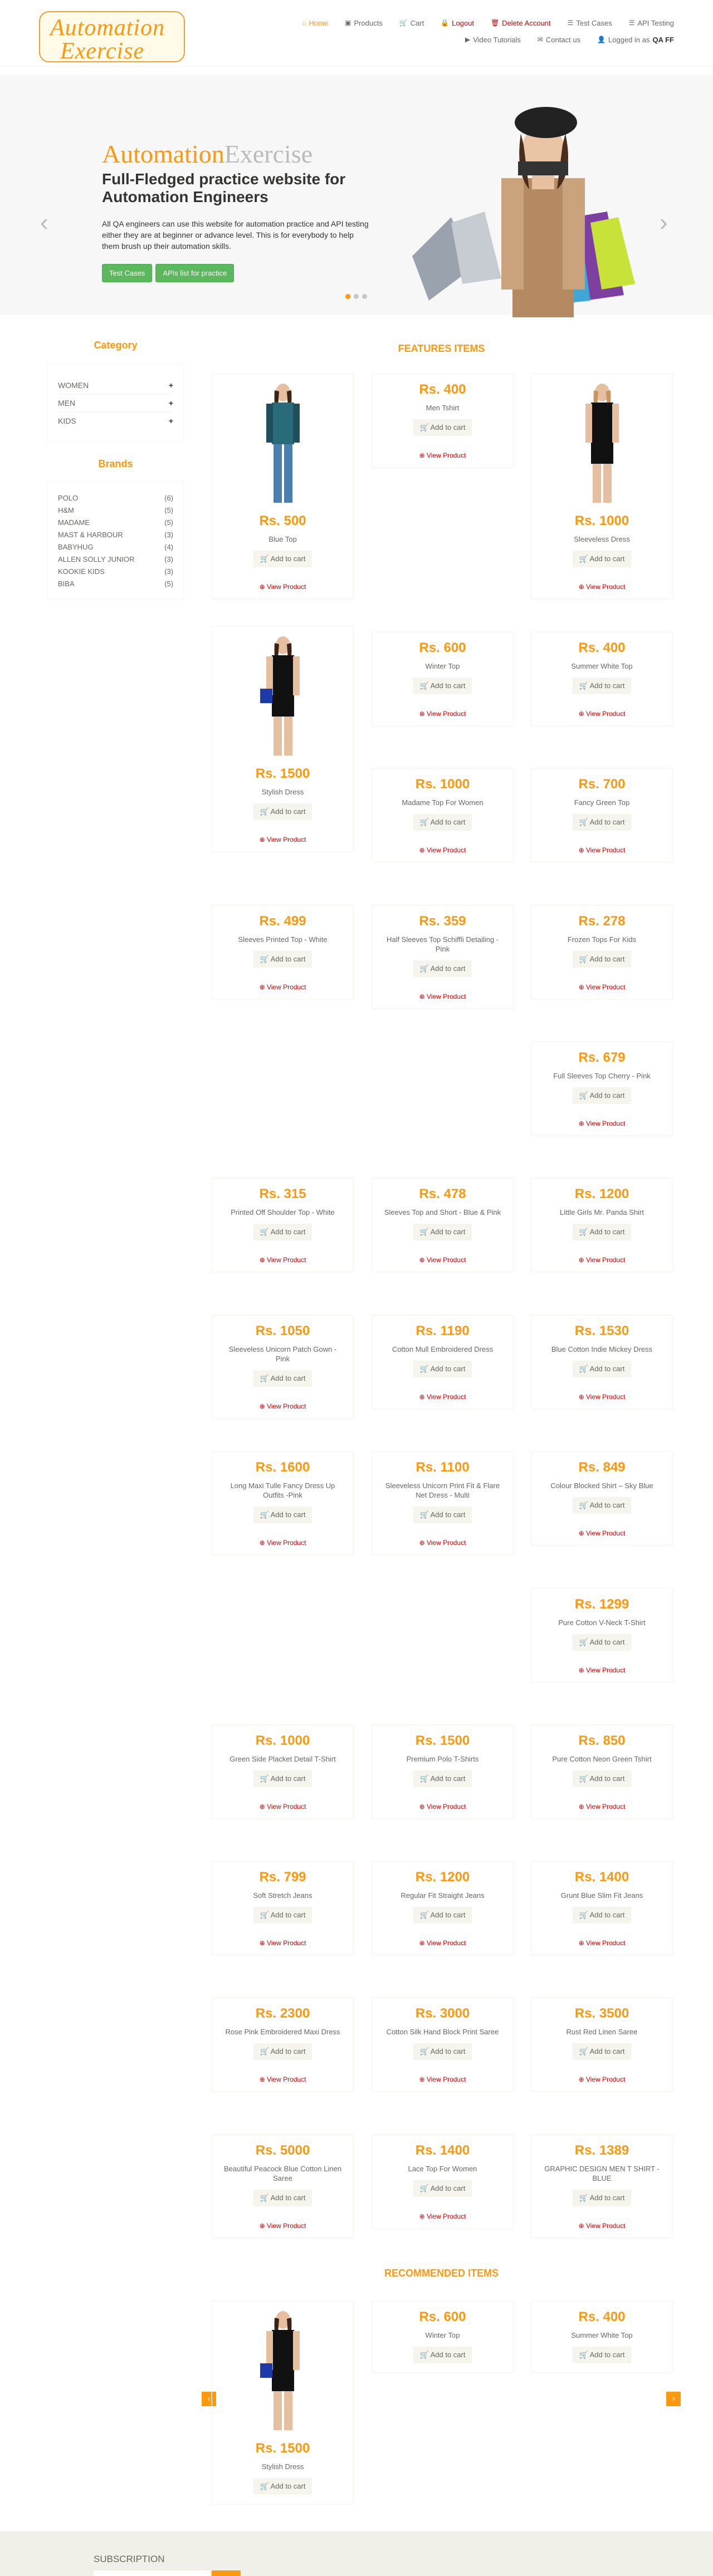 Image resolution: width=713 pixels, height=2576 pixels. What do you see at coordinates (226, 2573) in the screenshot?
I see `subscribe-button` at bounding box center [226, 2573].